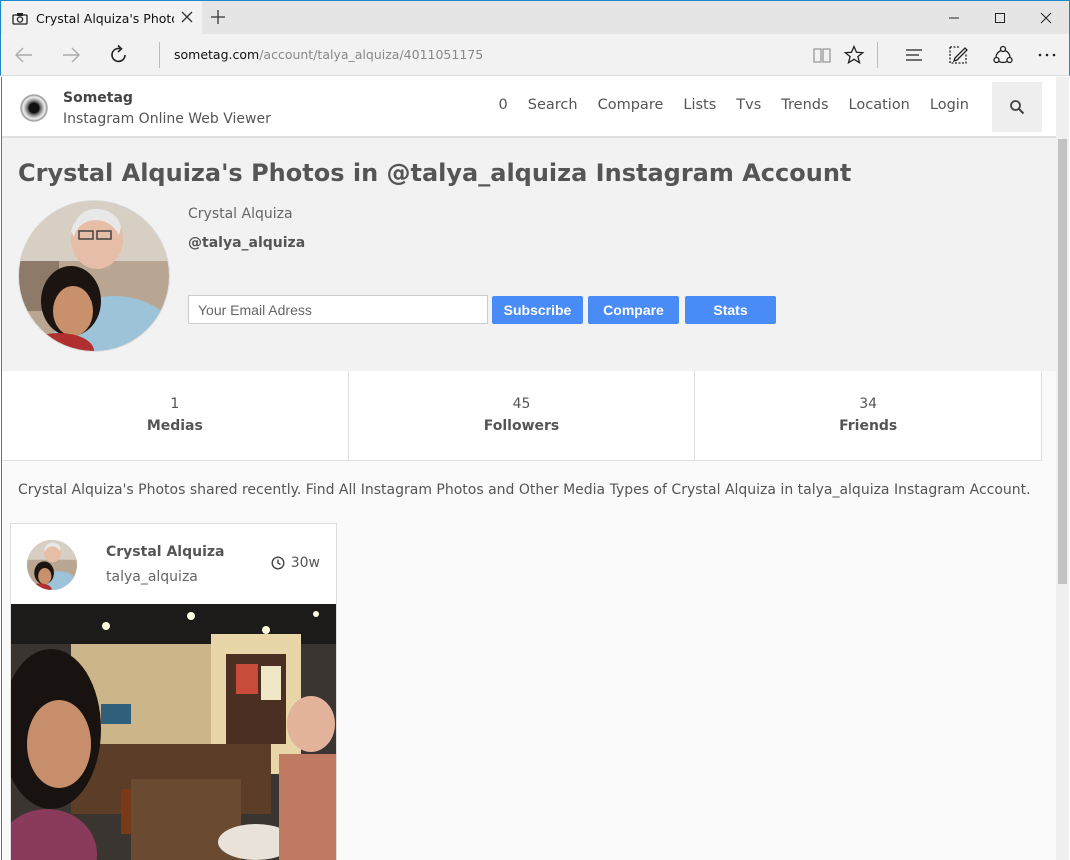  I want to click on stat-label: Friends, so click(868, 426).